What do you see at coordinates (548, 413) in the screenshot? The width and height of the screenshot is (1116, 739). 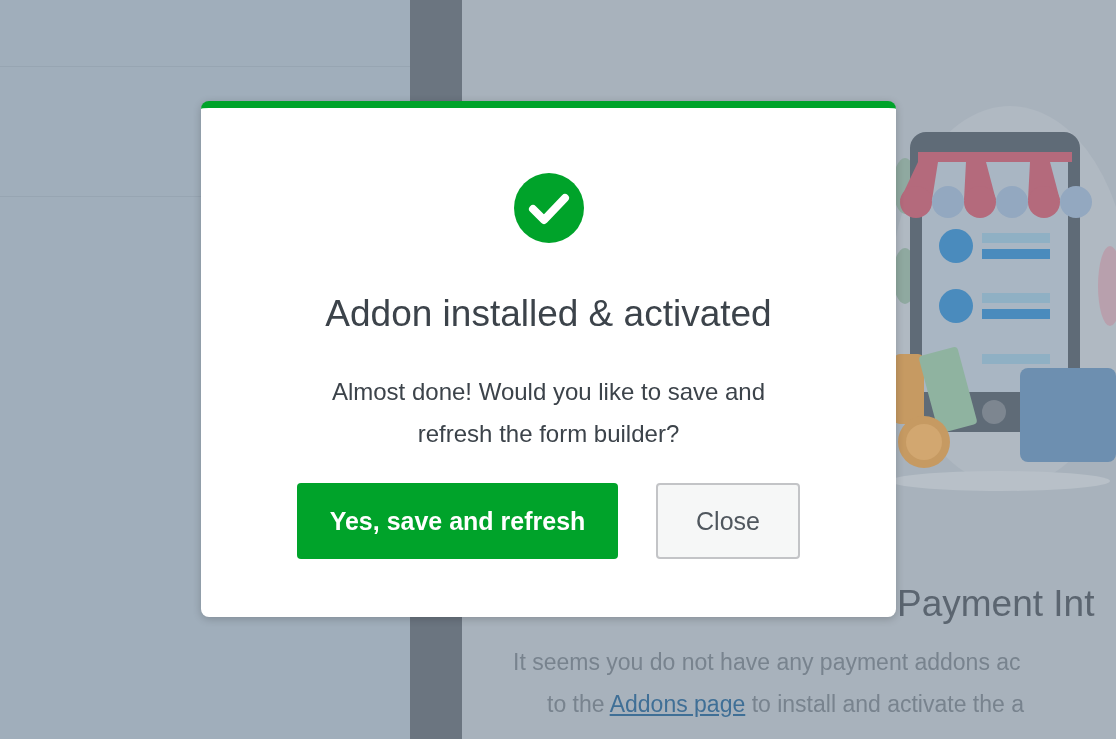 I see `dialog-message: Almost done! Would you like to save and refresh the form builder?` at bounding box center [548, 413].